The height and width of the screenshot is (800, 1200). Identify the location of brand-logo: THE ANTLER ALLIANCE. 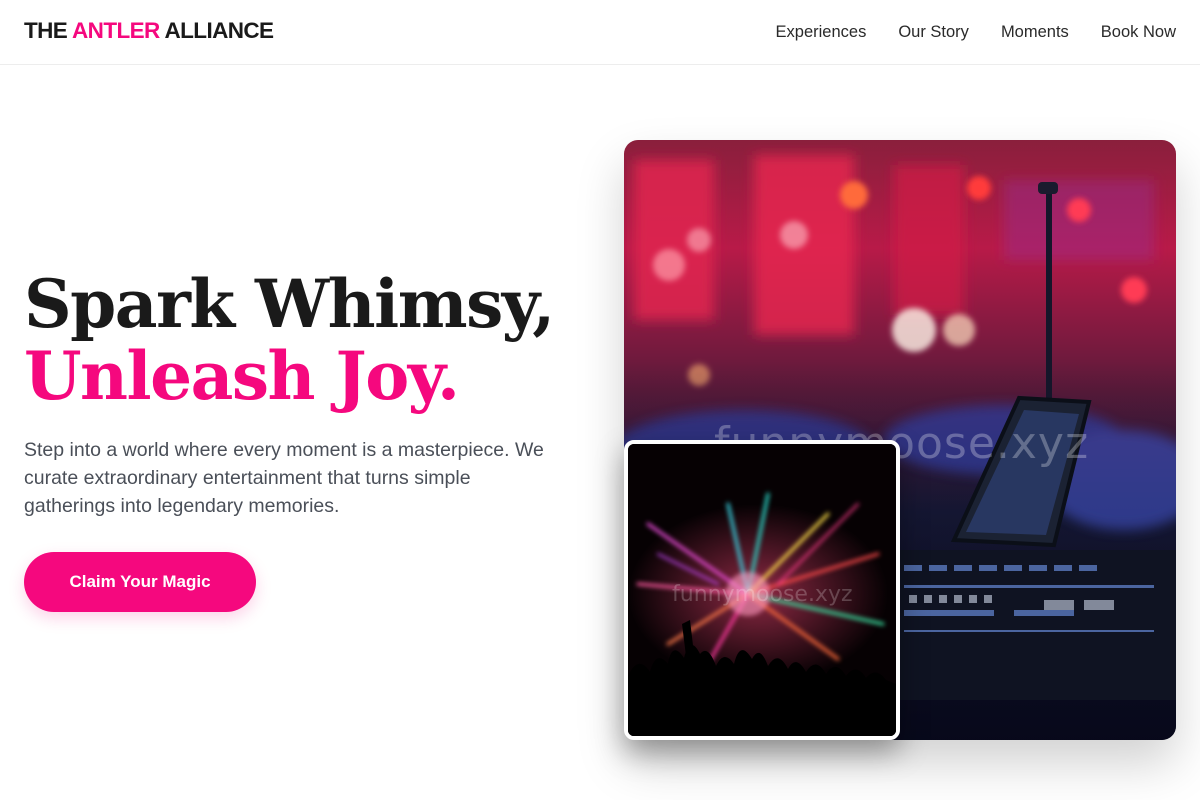
(149, 31).